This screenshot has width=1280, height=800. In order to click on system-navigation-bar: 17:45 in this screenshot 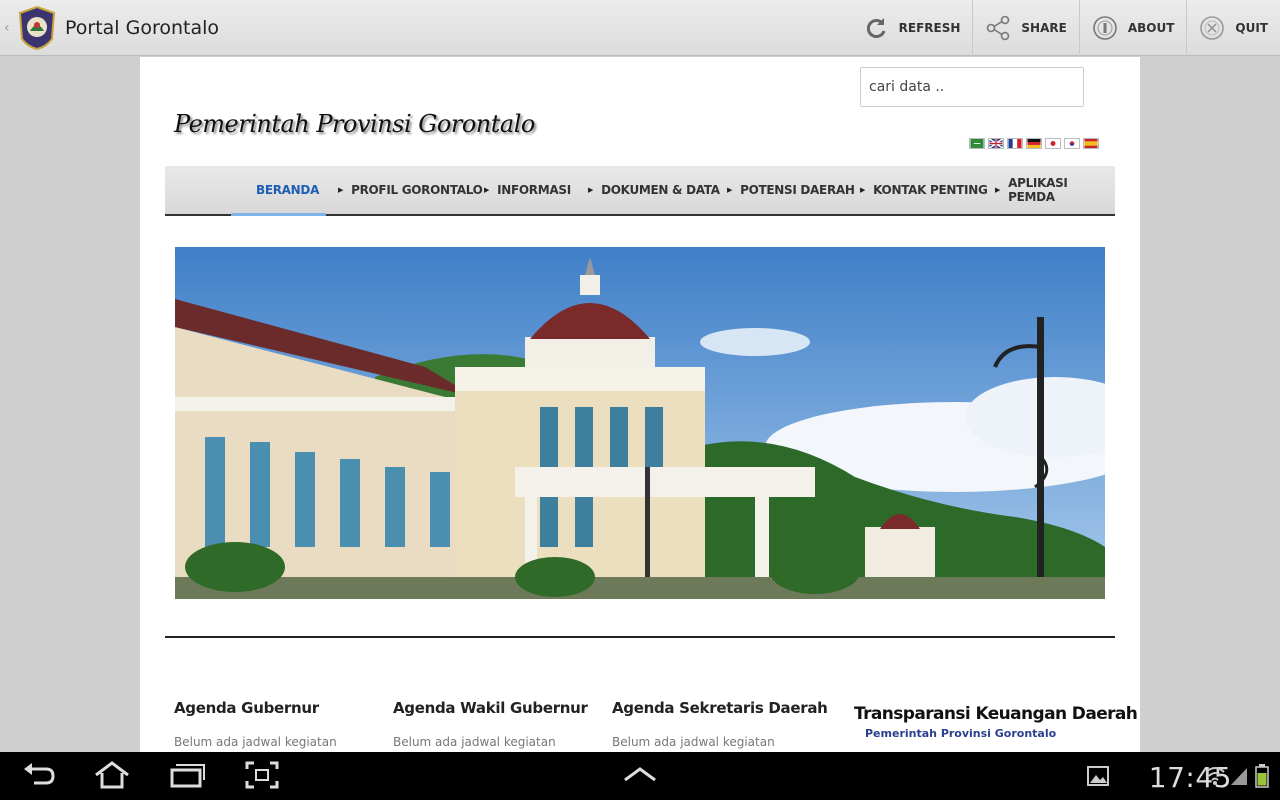, I will do `click(640, 776)`.